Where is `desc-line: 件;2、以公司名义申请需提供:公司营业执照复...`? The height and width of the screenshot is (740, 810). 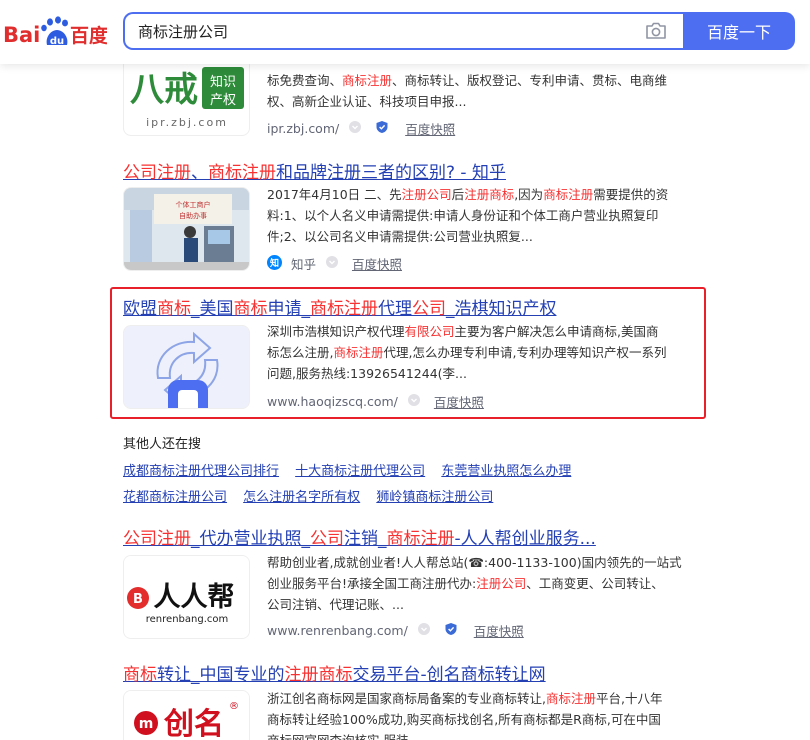
desc-line: 件;2、以公司名义申请需提供:公司营业执照复... is located at coordinates (476, 236).